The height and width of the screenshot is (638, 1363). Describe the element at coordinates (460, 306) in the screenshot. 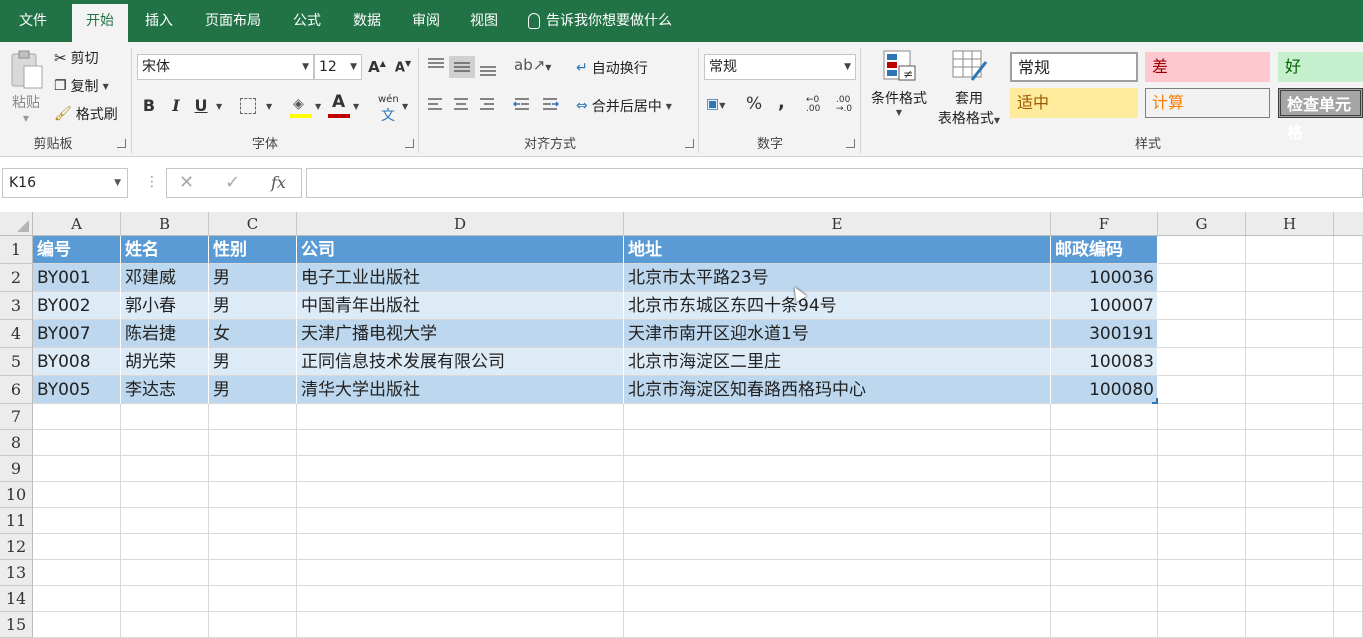

I see `table-cell: 中国青年出版社` at that location.